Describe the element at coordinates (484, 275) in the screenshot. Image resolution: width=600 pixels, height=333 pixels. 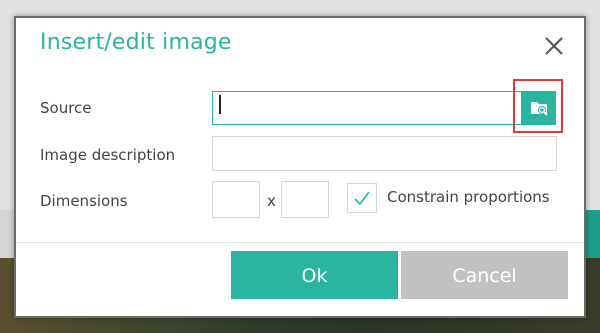
I see `cancel-button: Cancel` at that location.